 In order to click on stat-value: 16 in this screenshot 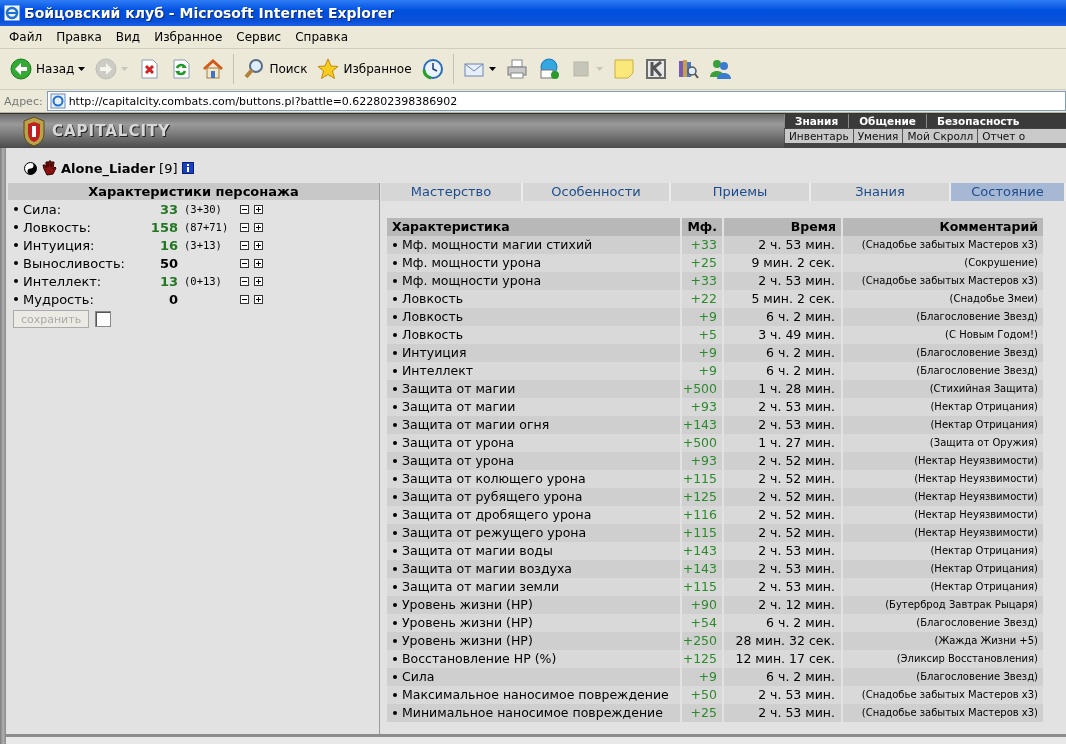, I will do `click(168, 245)`.